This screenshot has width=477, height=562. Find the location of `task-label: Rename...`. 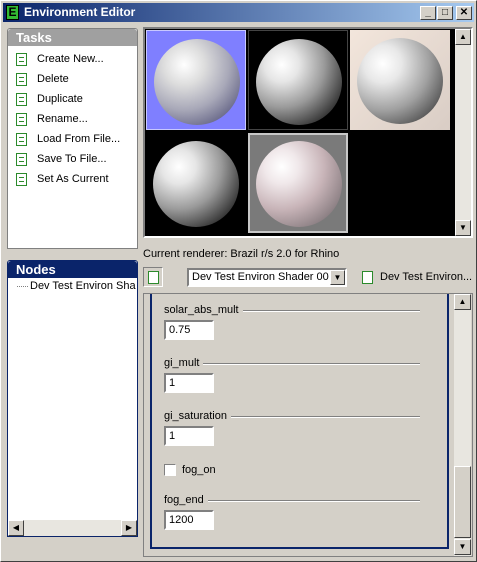

task-label: Rename... is located at coordinates (62, 119).